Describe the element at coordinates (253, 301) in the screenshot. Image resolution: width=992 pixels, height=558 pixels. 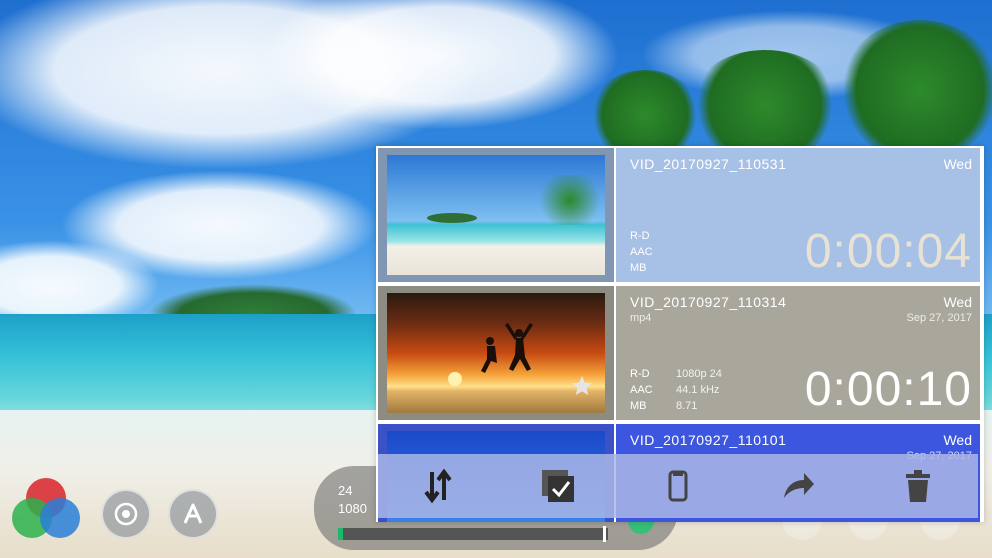
I see `island` at that location.